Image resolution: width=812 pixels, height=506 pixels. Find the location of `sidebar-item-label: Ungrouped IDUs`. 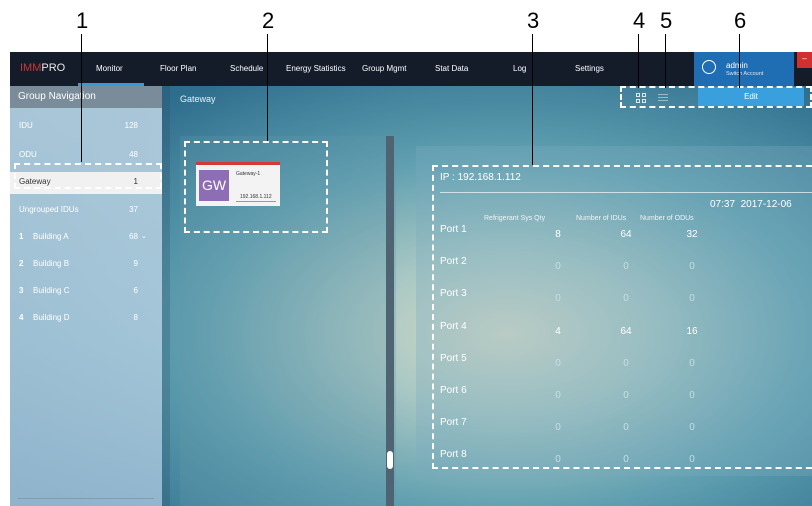

sidebar-item-label: Ungrouped IDUs is located at coordinates (49, 209).